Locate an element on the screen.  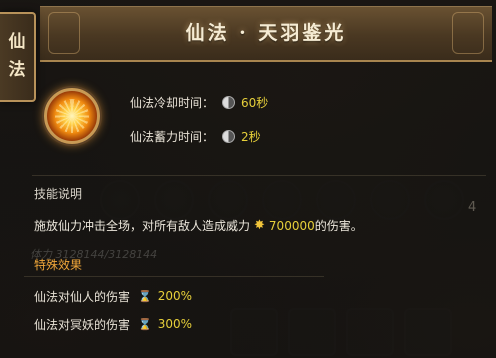
description-text-after: 的伤害。 is located at coordinates (338, 226).